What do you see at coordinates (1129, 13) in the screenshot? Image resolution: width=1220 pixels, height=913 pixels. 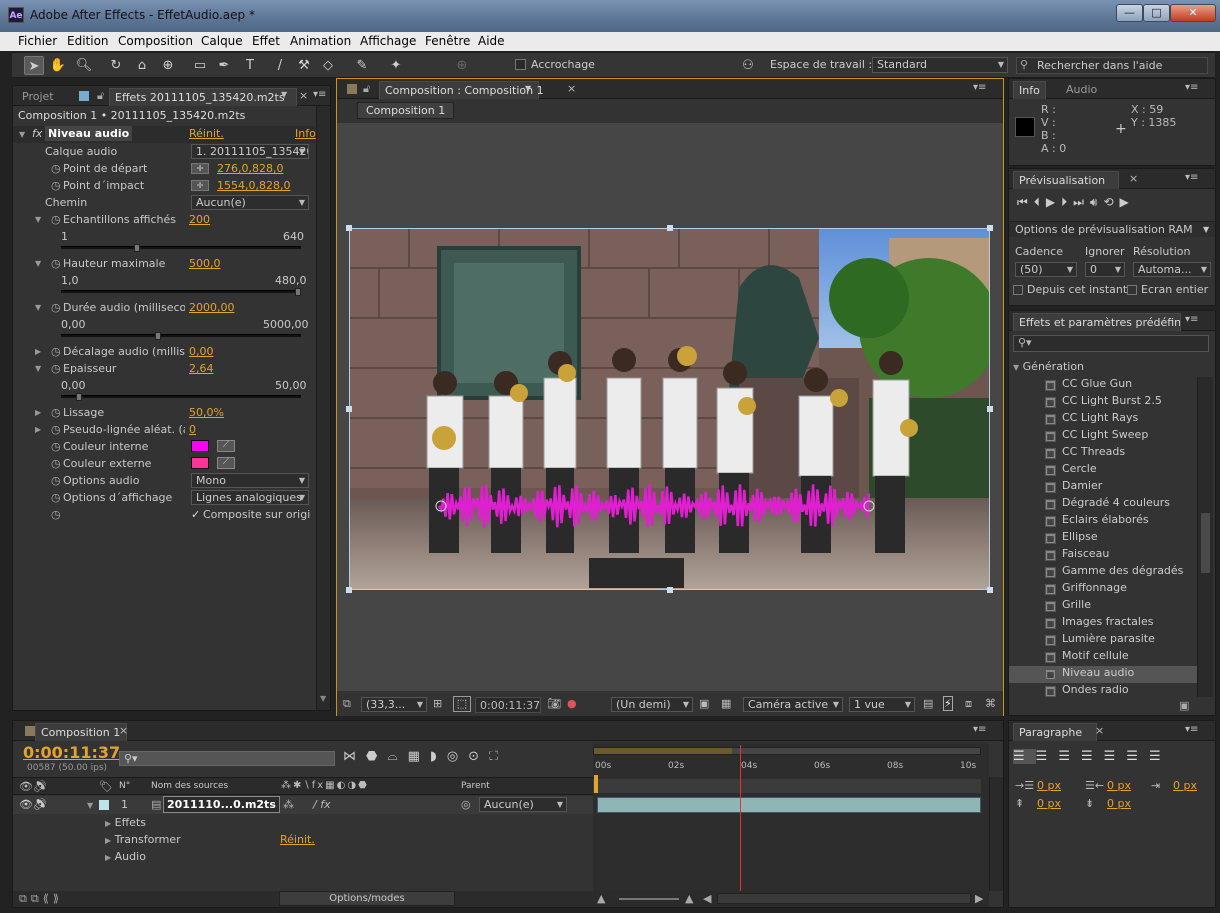 I see `minimize-button: —` at bounding box center [1129, 13].